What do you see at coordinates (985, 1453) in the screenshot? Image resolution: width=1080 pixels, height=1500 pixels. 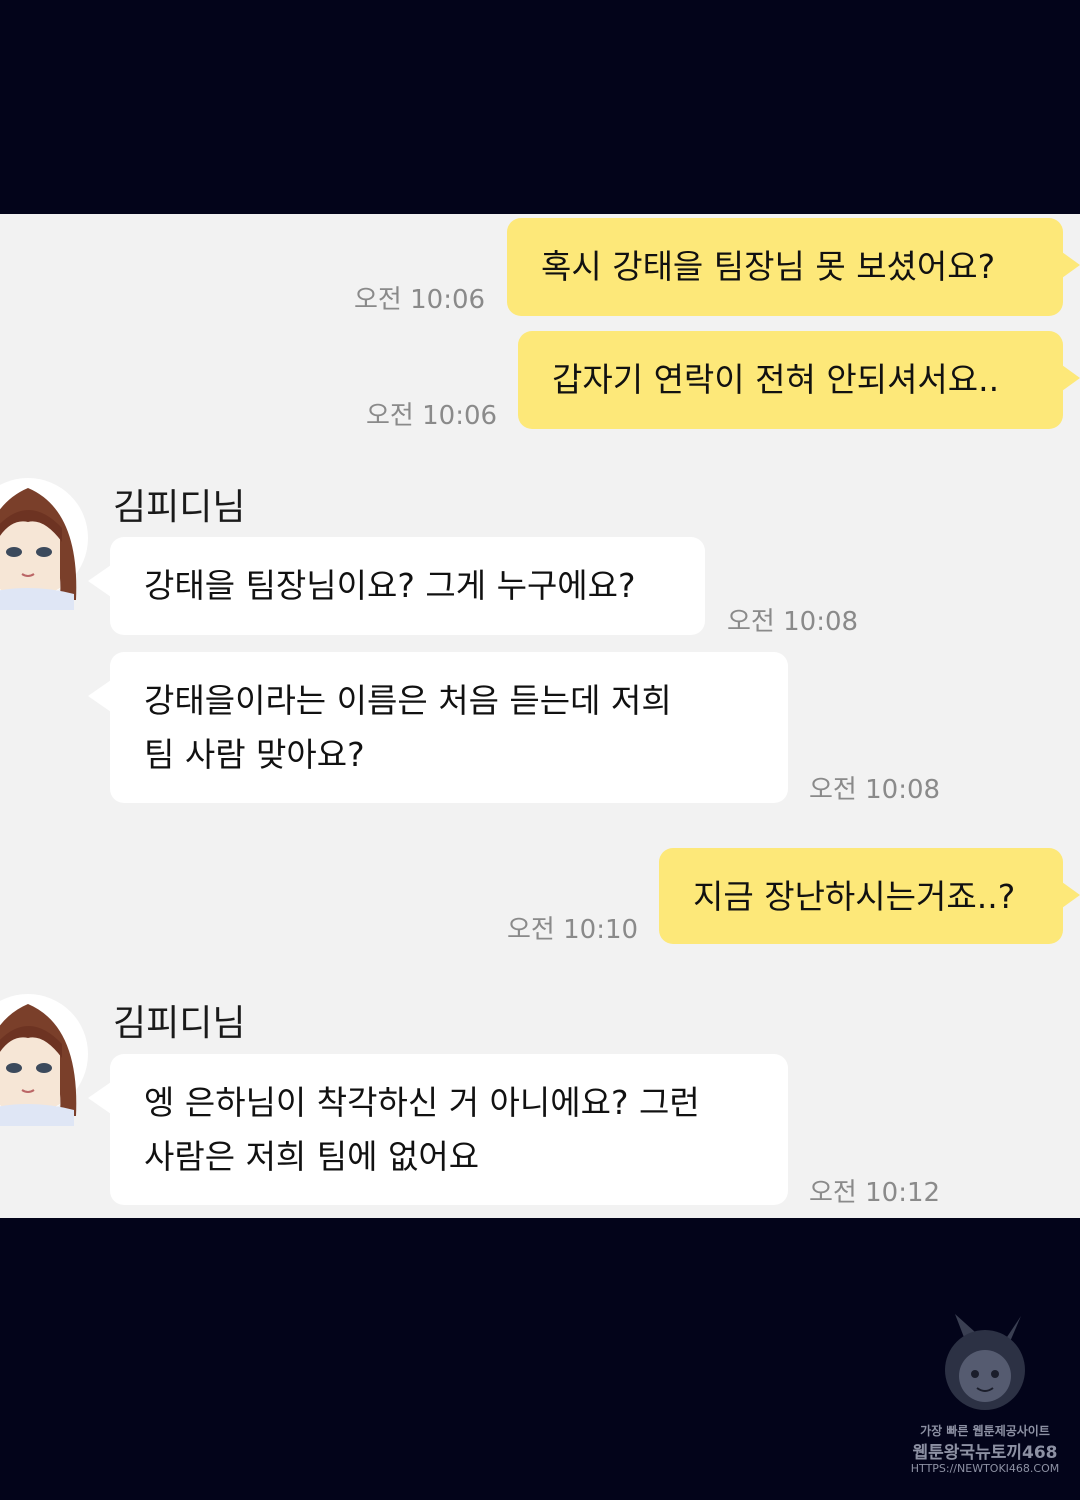 I see `watermark-line: 웹툰왕국뉴토끼468` at bounding box center [985, 1453].